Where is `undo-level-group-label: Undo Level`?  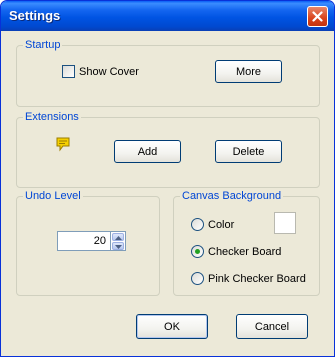 undo-level-group-label: Undo Level is located at coordinates (53, 196).